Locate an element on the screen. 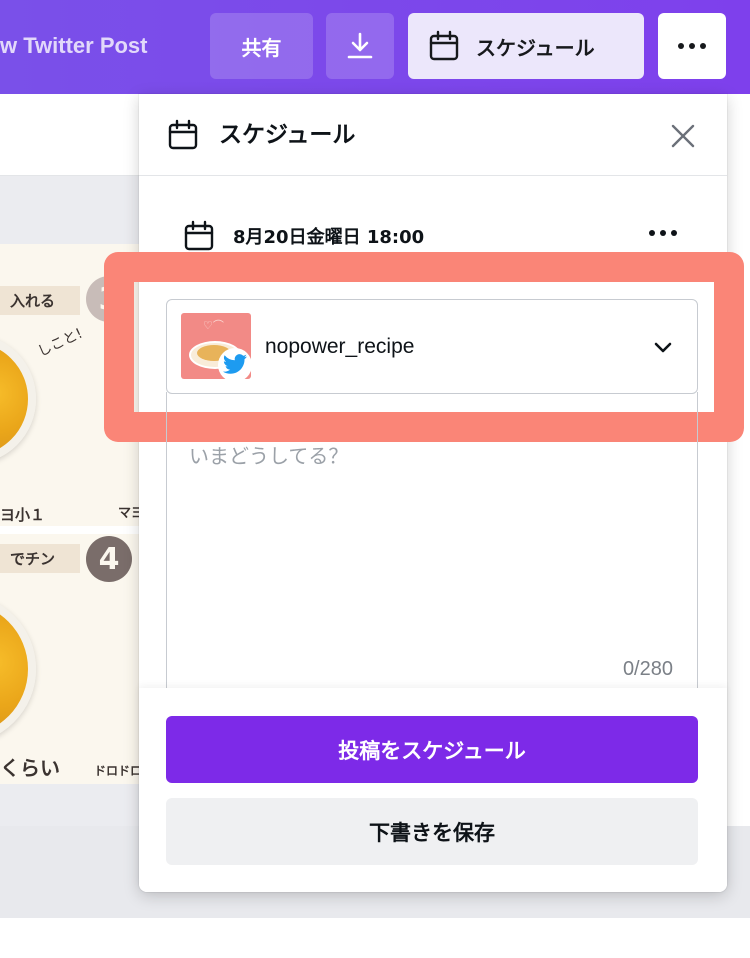 The width and height of the screenshot is (750, 958). save-draft-button: 下書きを保存 is located at coordinates (432, 831).